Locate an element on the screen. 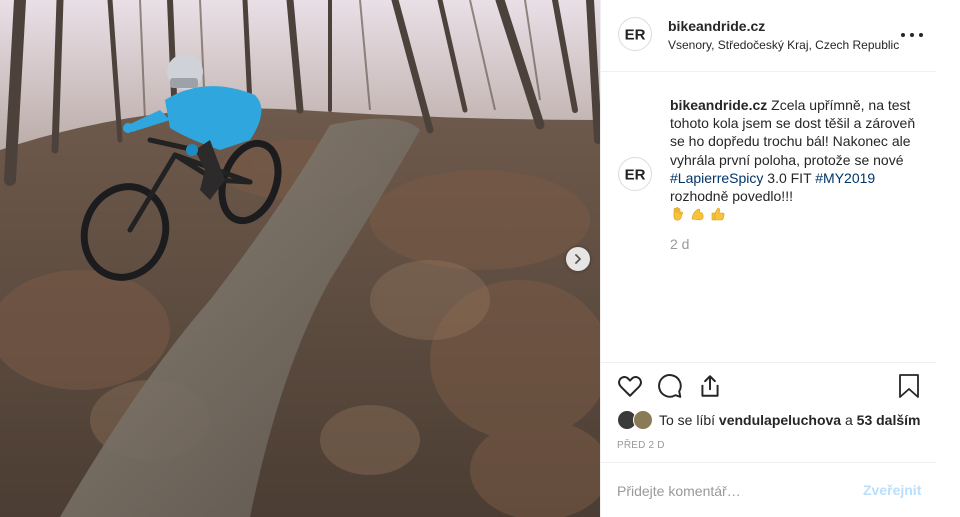 Image resolution: width=960 pixels, height=517 pixels. chevron-right-icon is located at coordinates (578, 259).